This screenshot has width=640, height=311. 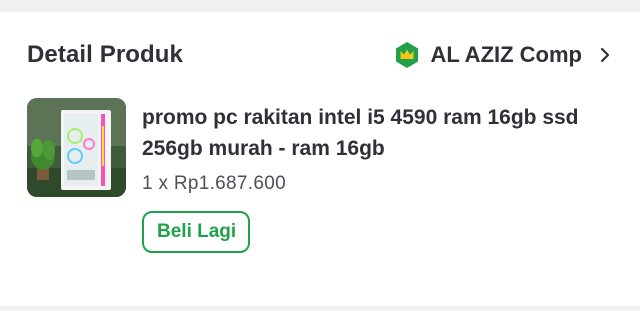 What do you see at coordinates (214, 183) in the screenshot?
I see `product-price-quantity: 1 x Rp1.687.600` at bounding box center [214, 183].